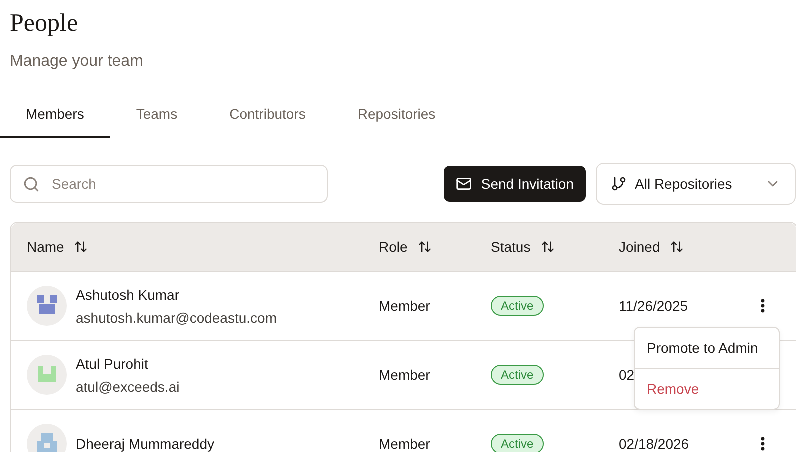  Describe the element at coordinates (157, 117) in the screenshot. I see `tab: Teams` at that location.